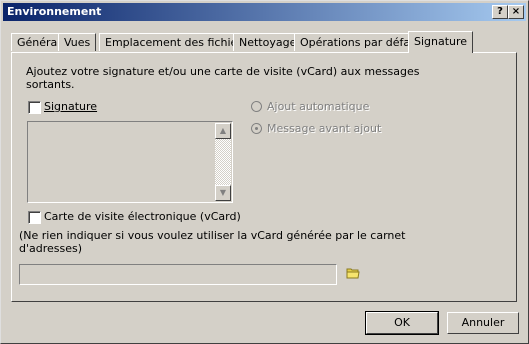 The image size is (529, 344). Describe the element at coordinates (483, 323) in the screenshot. I see `cancel-button: Annuler` at that location.